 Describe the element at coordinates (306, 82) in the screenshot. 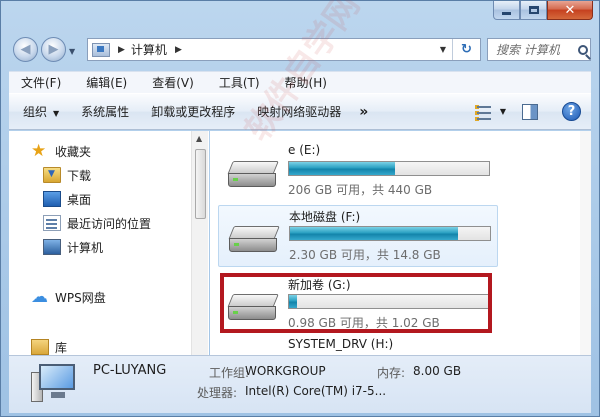

I see `menu-help: 帮助(H)` at that location.